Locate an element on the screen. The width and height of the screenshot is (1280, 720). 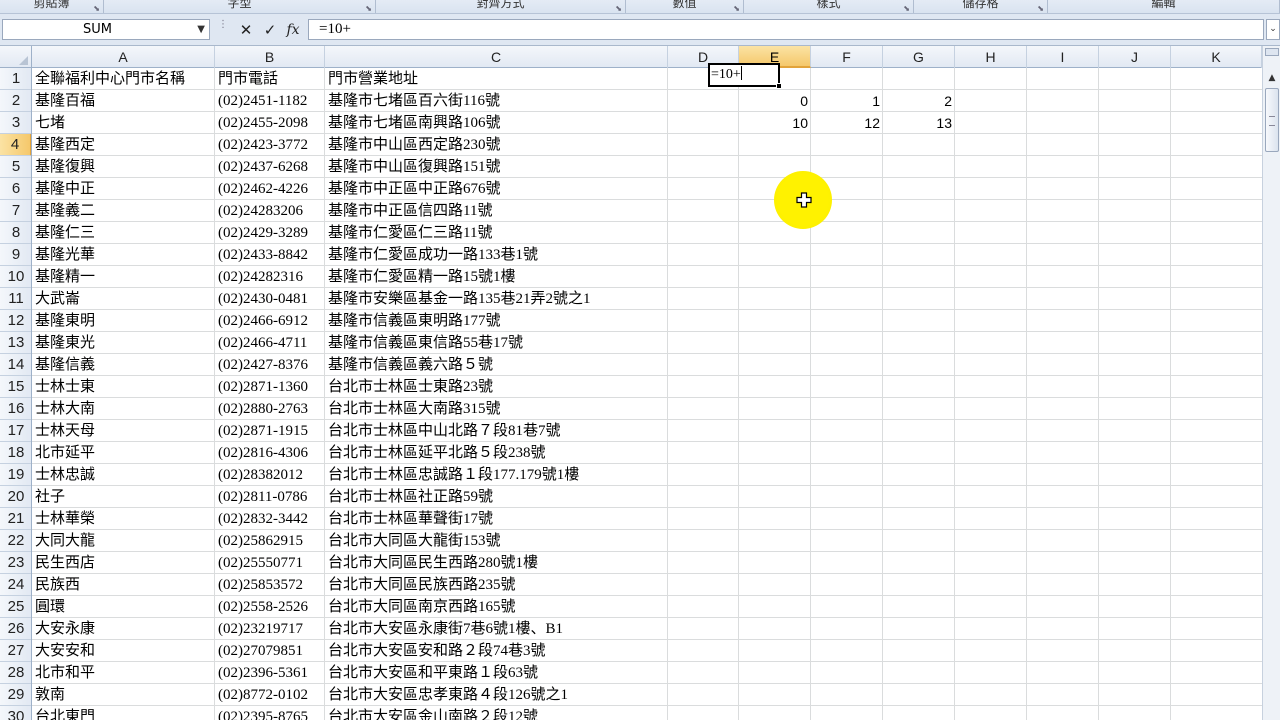
cell-b25: (02)2558-2526 is located at coordinates (270, 607).